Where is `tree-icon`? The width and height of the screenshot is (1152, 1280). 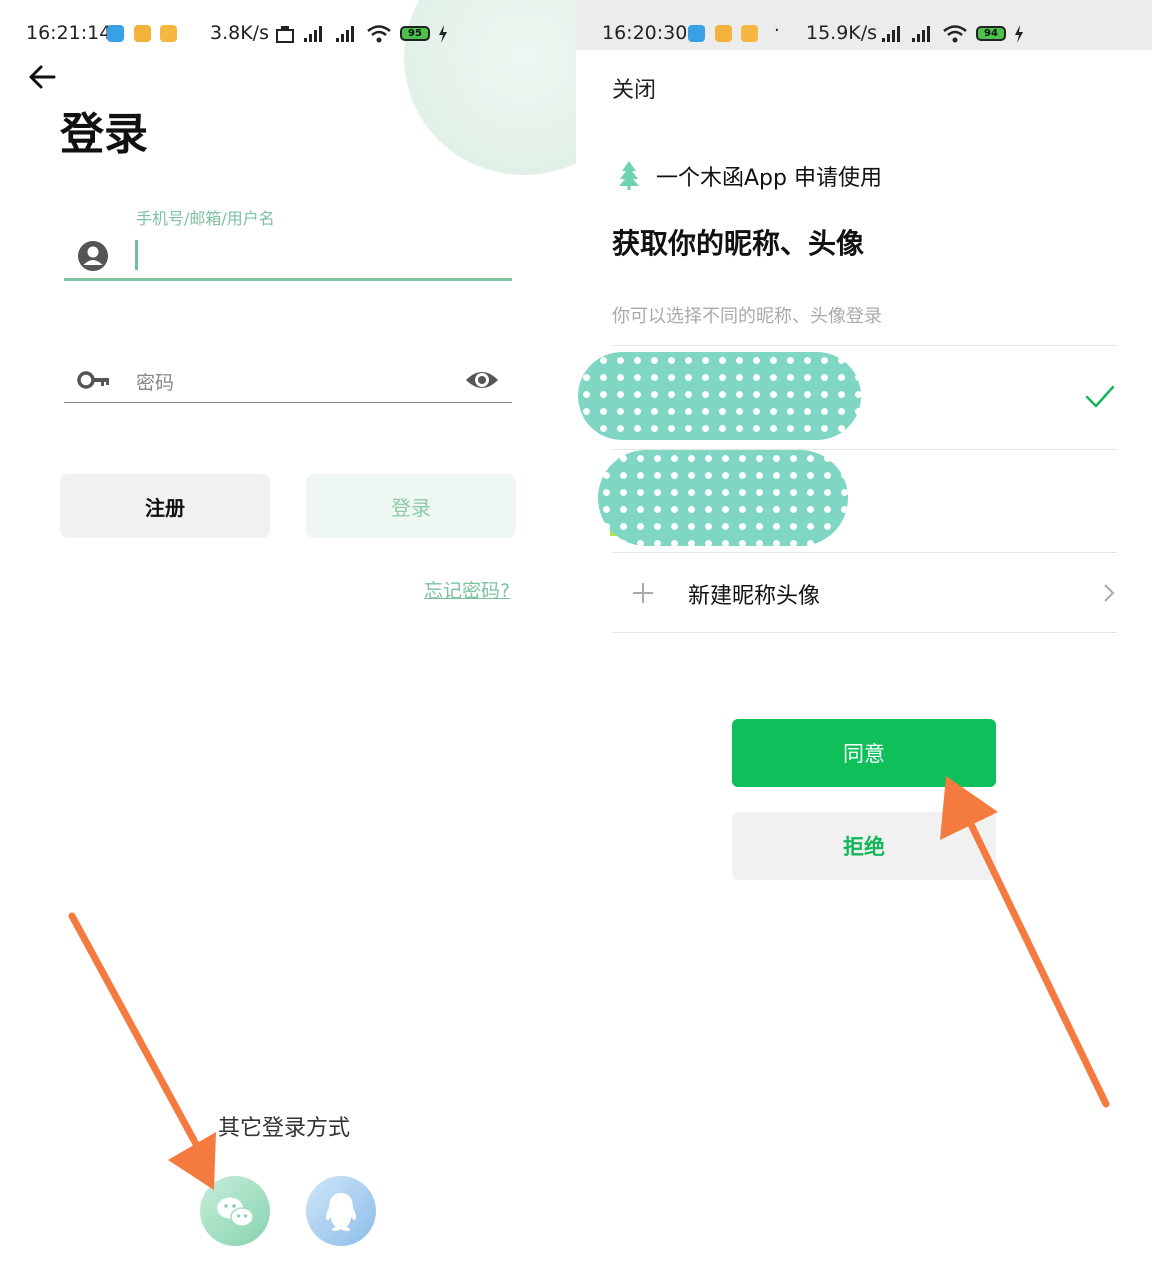
tree-icon is located at coordinates (629, 175).